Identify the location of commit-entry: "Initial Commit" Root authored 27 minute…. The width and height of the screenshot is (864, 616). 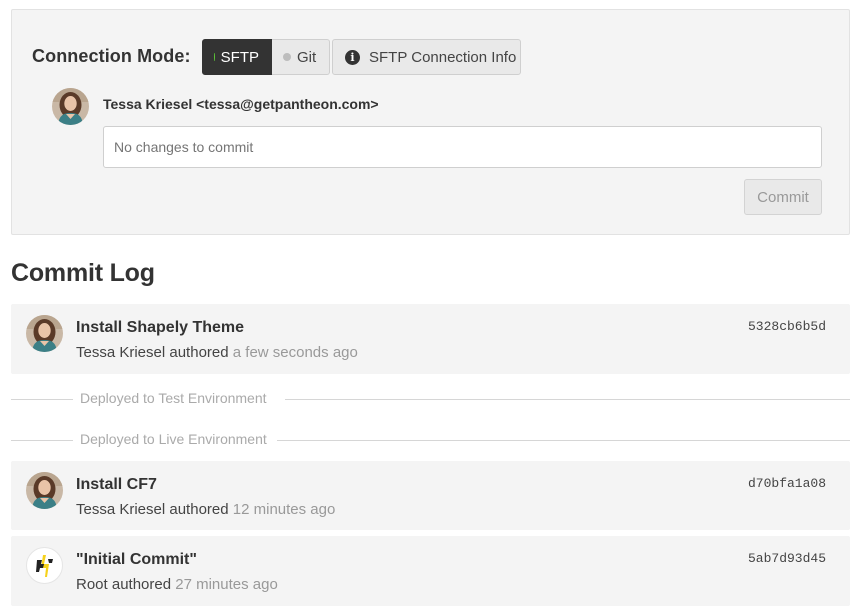
(430, 571).